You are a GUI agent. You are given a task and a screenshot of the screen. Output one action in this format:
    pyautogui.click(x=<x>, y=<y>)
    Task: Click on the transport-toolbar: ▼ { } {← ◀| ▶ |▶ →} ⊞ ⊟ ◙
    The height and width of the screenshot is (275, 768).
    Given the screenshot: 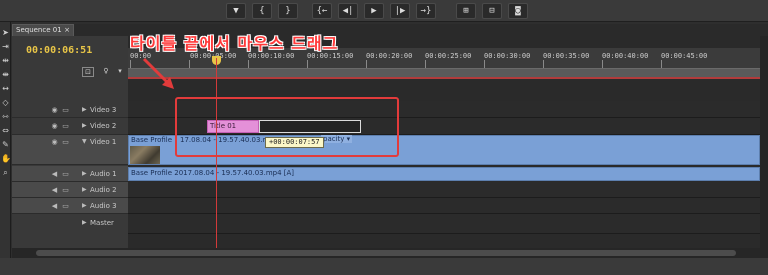 What is the action you would take?
    pyautogui.click(x=384, y=11)
    